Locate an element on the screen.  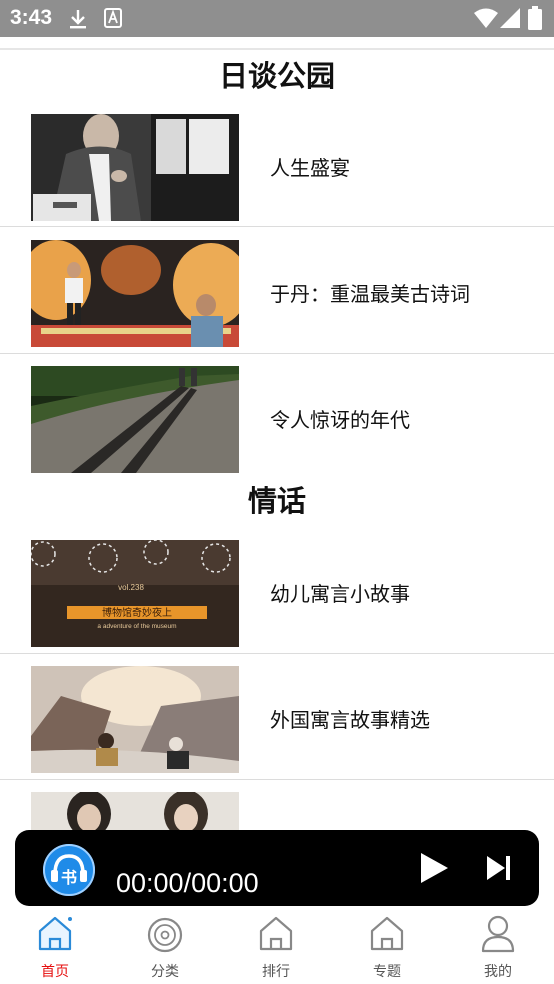
status-bar: 3:43 is located at coordinates (277, 18).